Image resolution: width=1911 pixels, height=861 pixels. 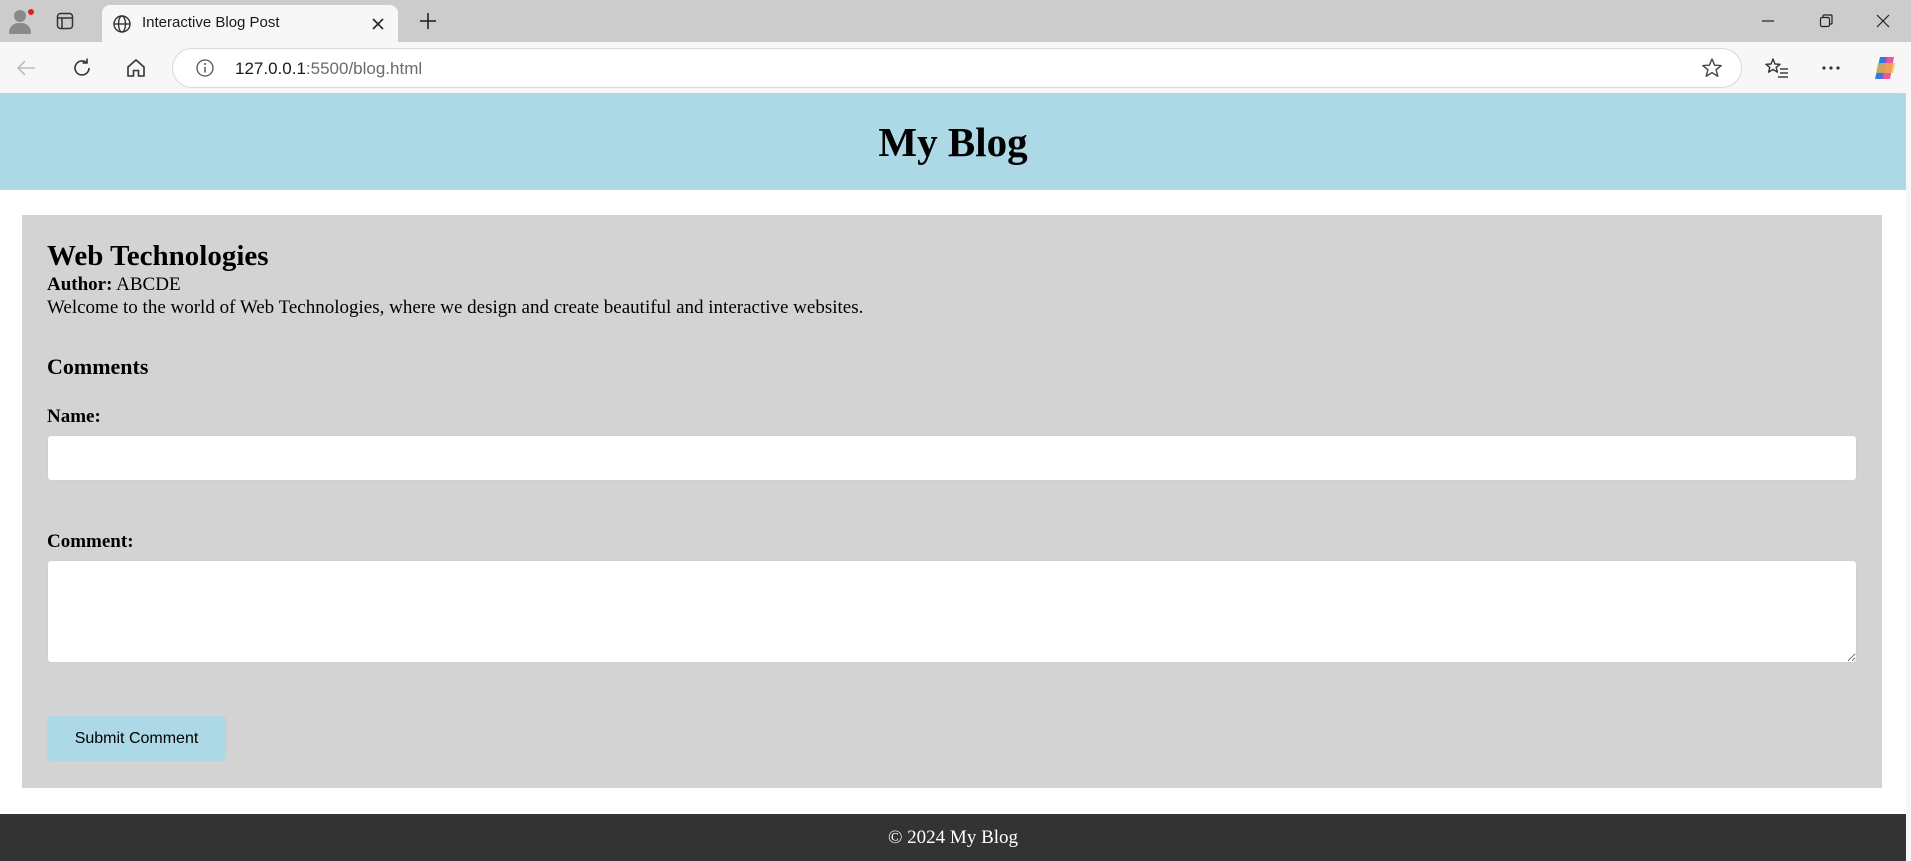 I want to click on author-name: ABCDE, so click(x=148, y=284).